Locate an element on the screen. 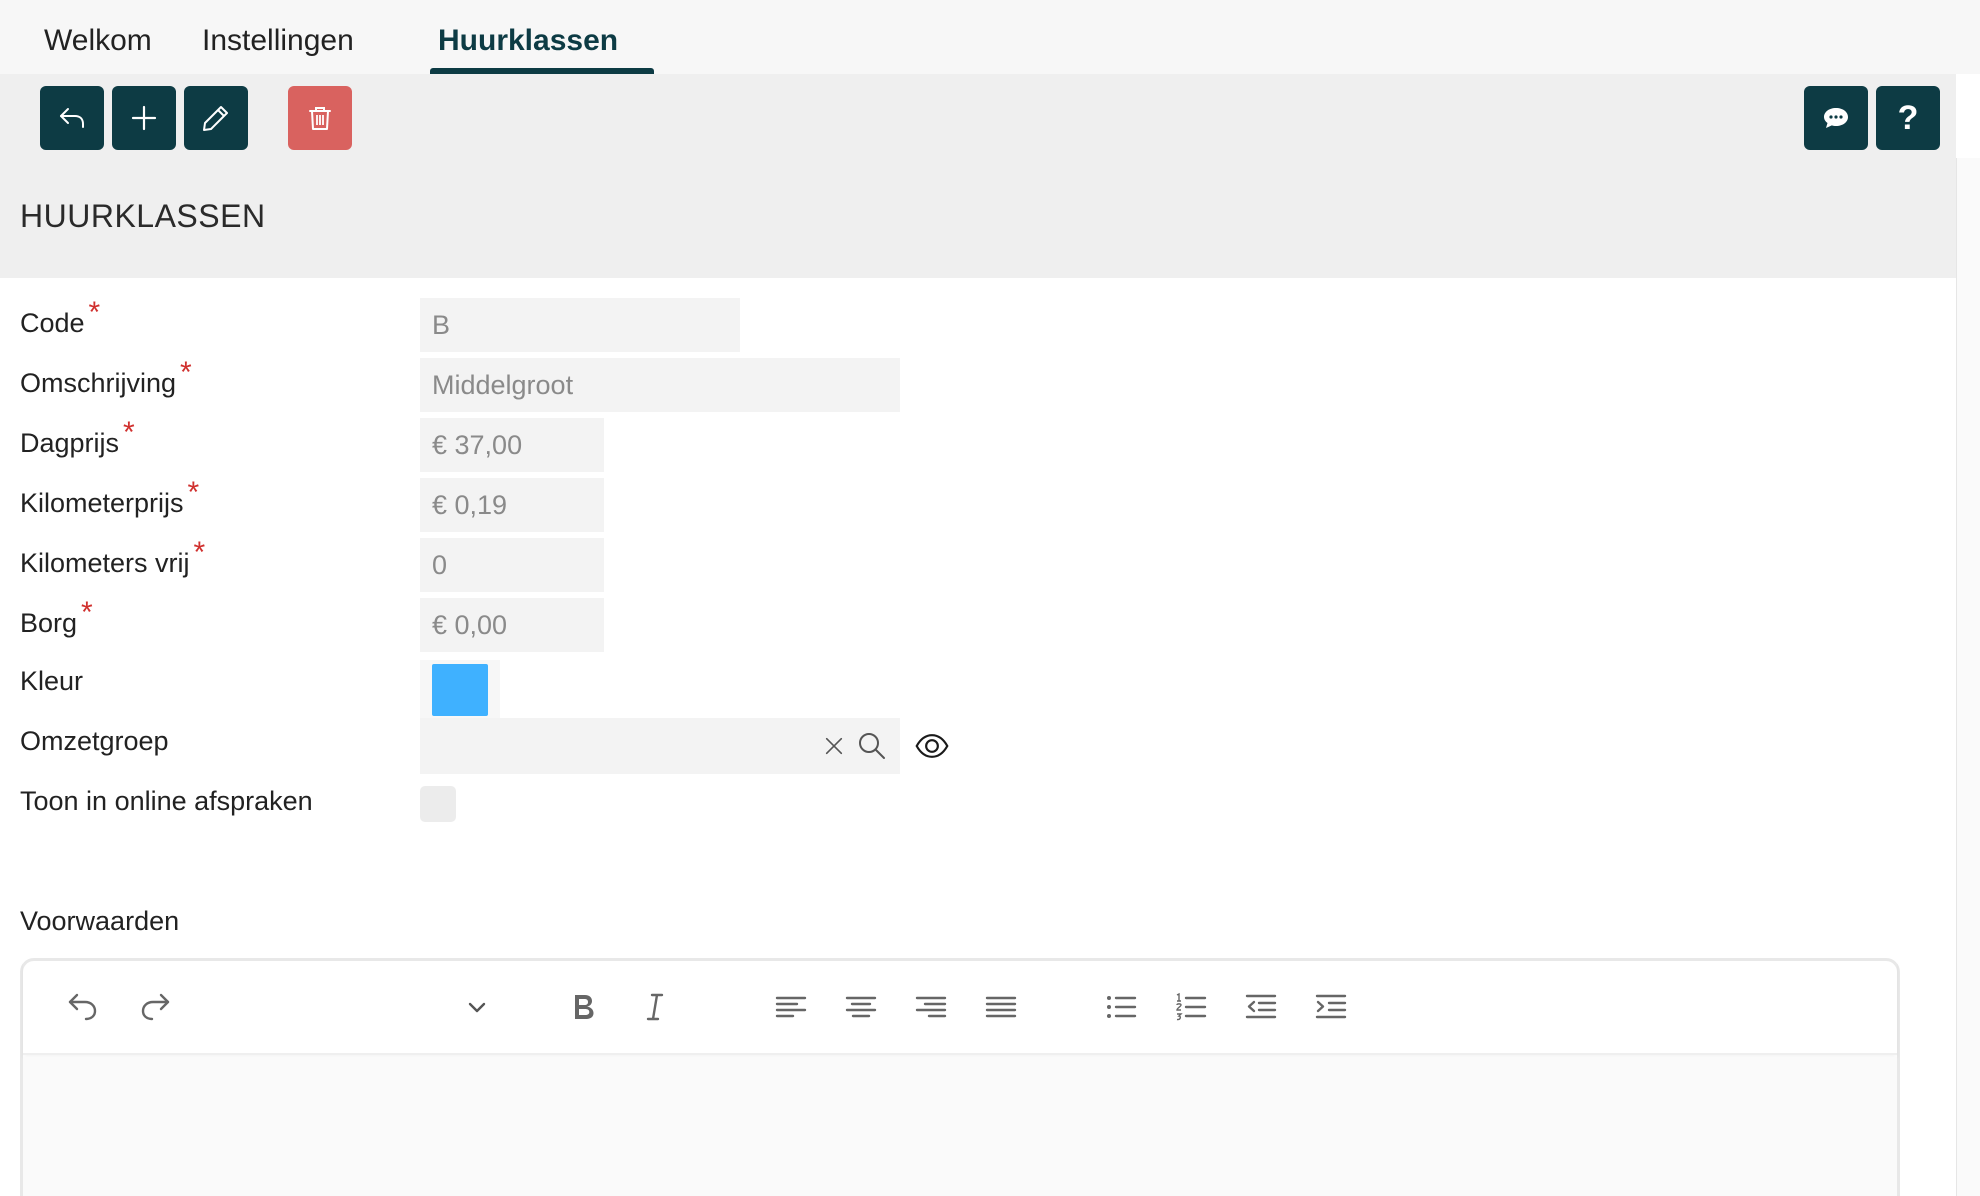 The image size is (1980, 1196). clear-button is located at coordinates (834, 746).